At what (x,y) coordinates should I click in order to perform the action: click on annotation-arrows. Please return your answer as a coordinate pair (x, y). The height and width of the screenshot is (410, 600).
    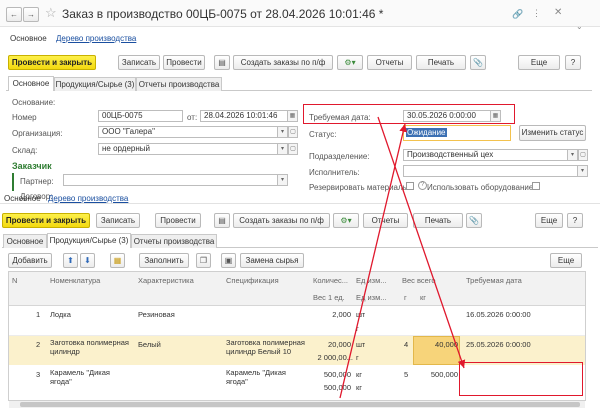
    Looking at the image, I should click on (402, 257).